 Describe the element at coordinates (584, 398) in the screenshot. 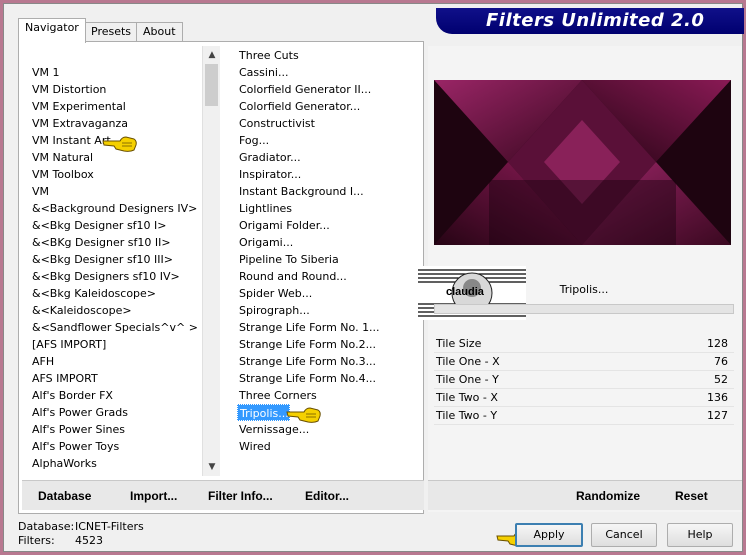

I see `parameter-row: Tile Two - X 136` at that location.